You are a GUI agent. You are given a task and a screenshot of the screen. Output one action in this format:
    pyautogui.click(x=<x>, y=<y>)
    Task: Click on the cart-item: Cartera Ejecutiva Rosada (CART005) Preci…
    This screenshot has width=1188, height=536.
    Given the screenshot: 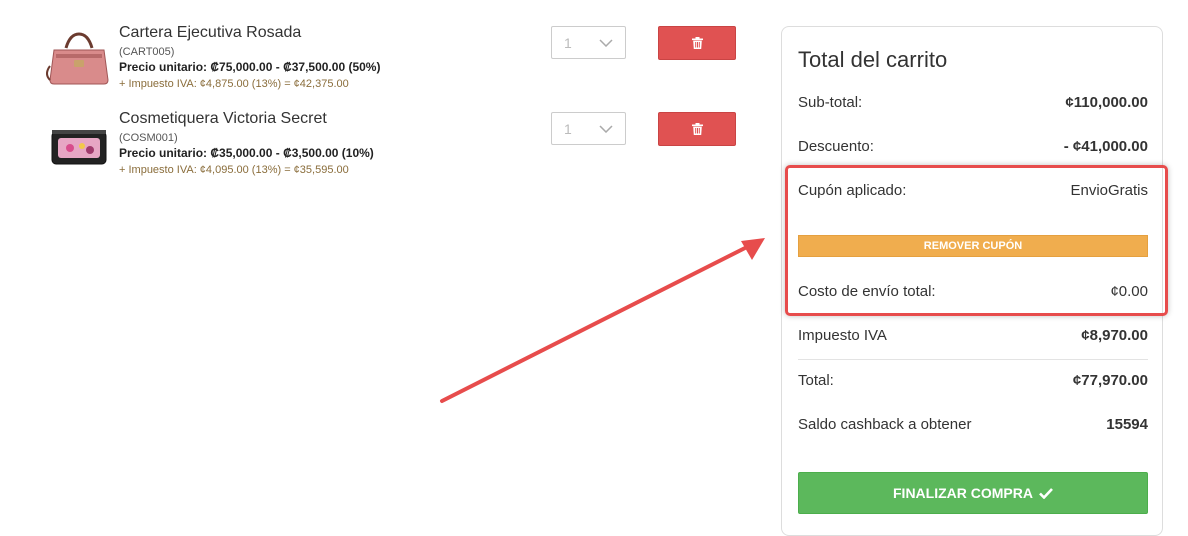 What is the action you would take?
    pyautogui.click(x=394, y=64)
    